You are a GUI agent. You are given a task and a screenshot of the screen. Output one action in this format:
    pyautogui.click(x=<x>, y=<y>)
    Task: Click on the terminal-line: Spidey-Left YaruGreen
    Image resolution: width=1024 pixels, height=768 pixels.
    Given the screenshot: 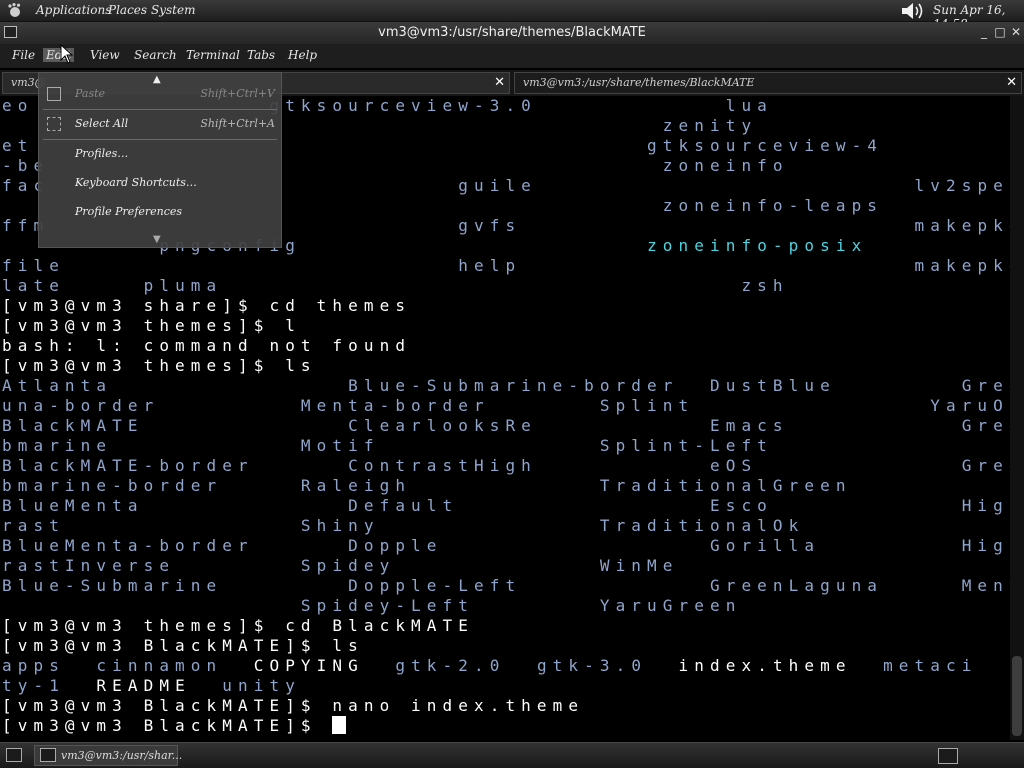 What is the action you would take?
    pyautogui.click(x=371, y=606)
    